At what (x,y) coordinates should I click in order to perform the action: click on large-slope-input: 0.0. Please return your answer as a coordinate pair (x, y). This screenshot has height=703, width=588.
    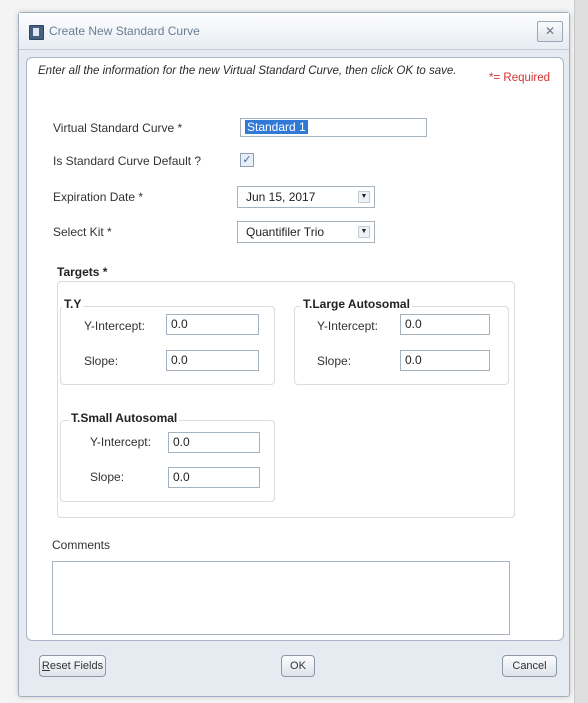
    Looking at the image, I should click on (445, 360).